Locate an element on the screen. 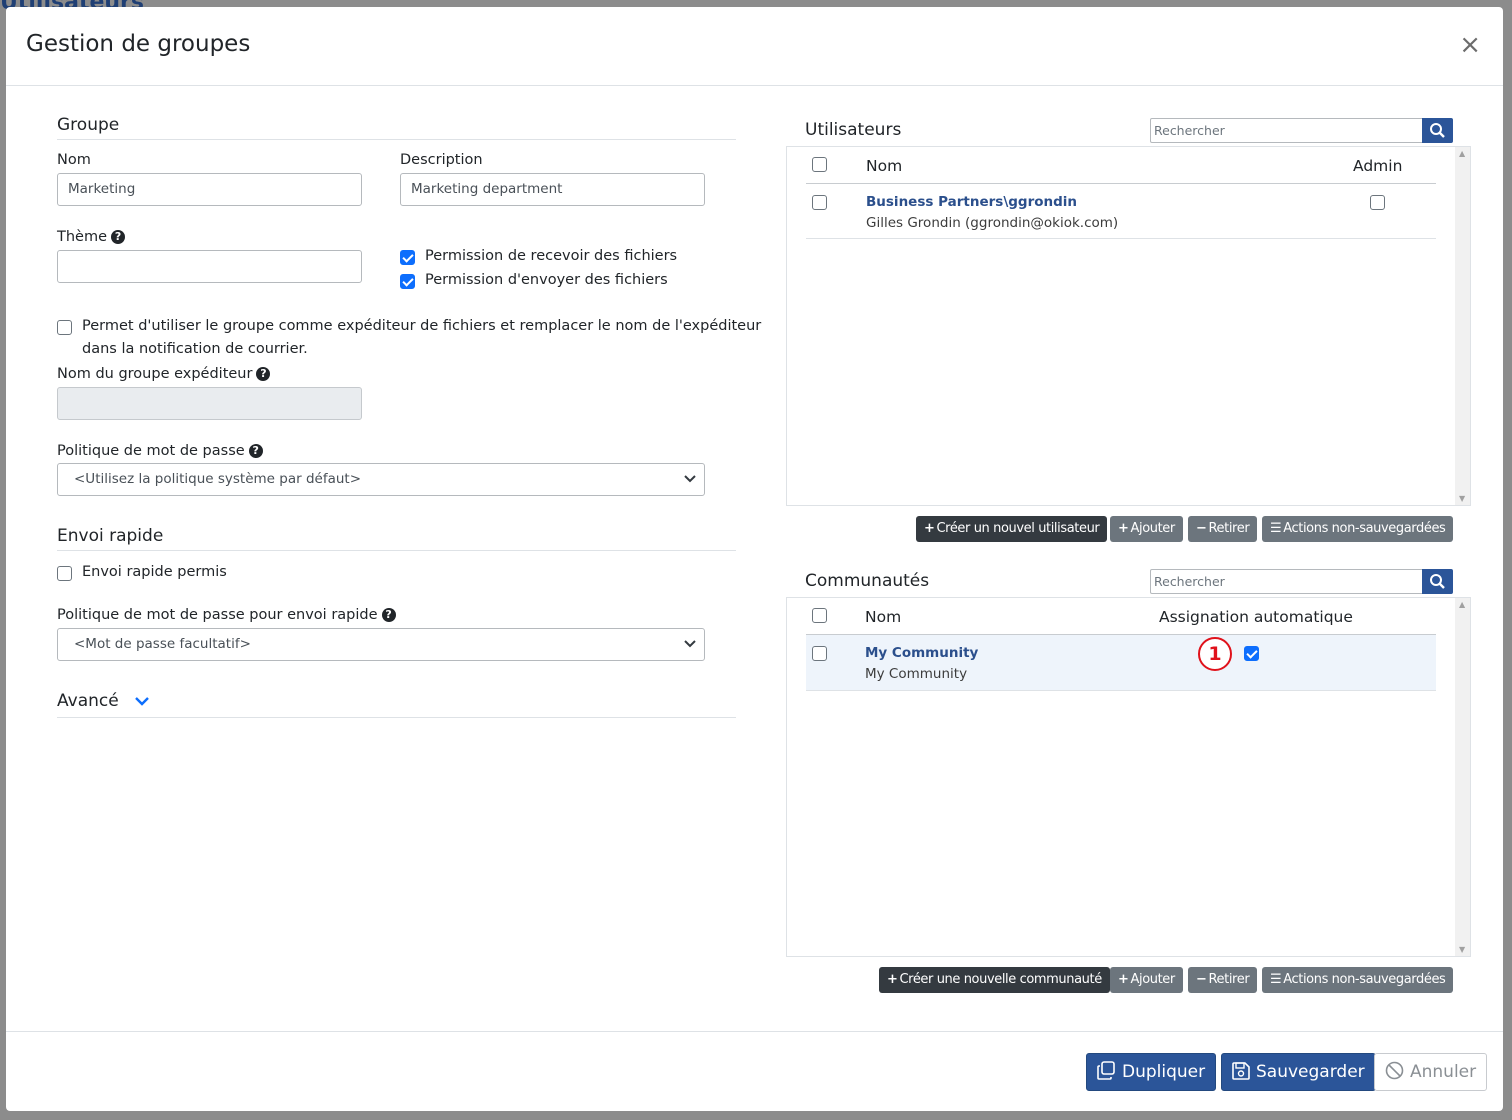 The height and width of the screenshot is (1120, 1512). cancel-label: Annuler is located at coordinates (1443, 1072).